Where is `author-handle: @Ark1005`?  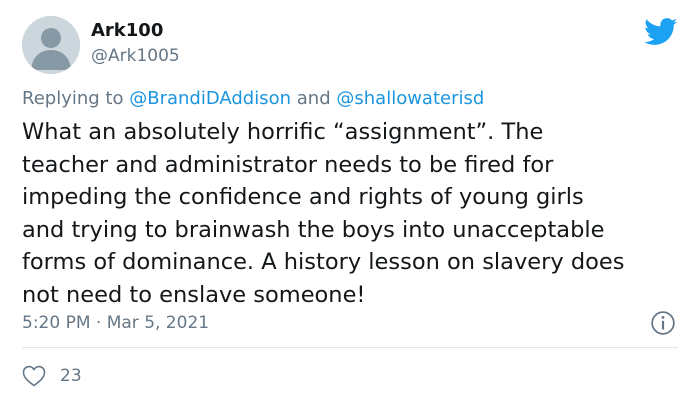 author-handle: @Ark1005 is located at coordinates (135, 56).